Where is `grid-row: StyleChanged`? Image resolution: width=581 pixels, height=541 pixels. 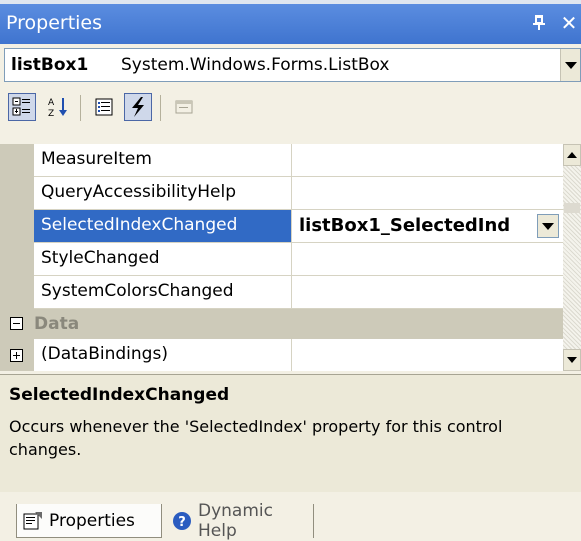 grid-row: StyleChanged is located at coordinates (298, 259).